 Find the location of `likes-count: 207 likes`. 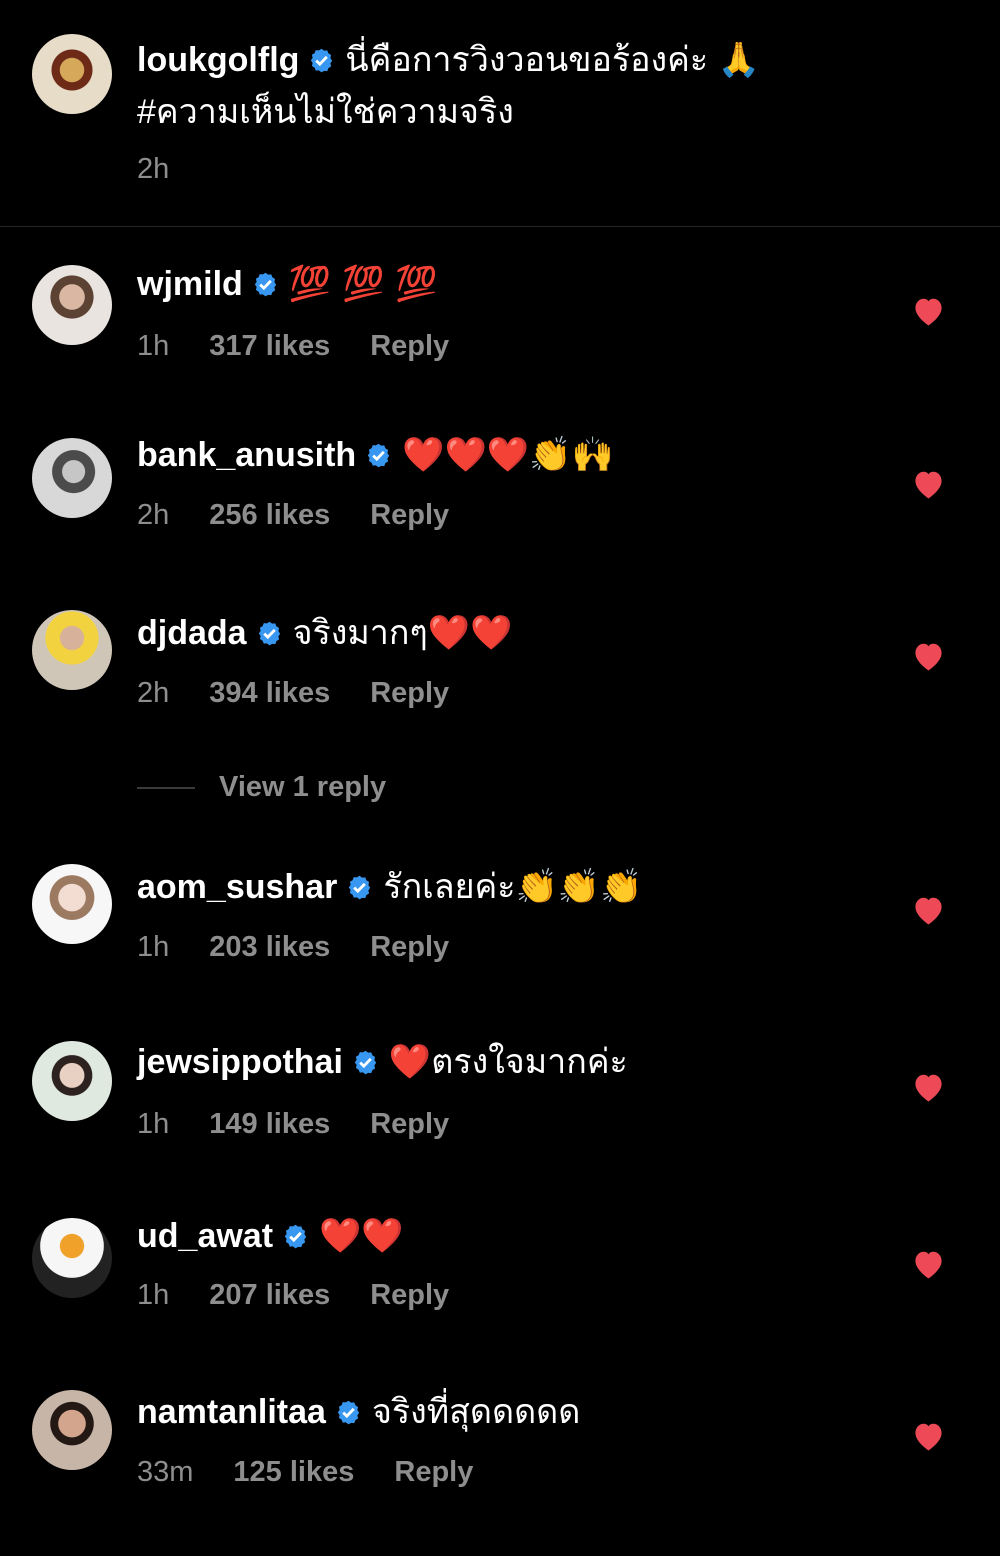

likes-count: 207 likes is located at coordinates (269, 1295).